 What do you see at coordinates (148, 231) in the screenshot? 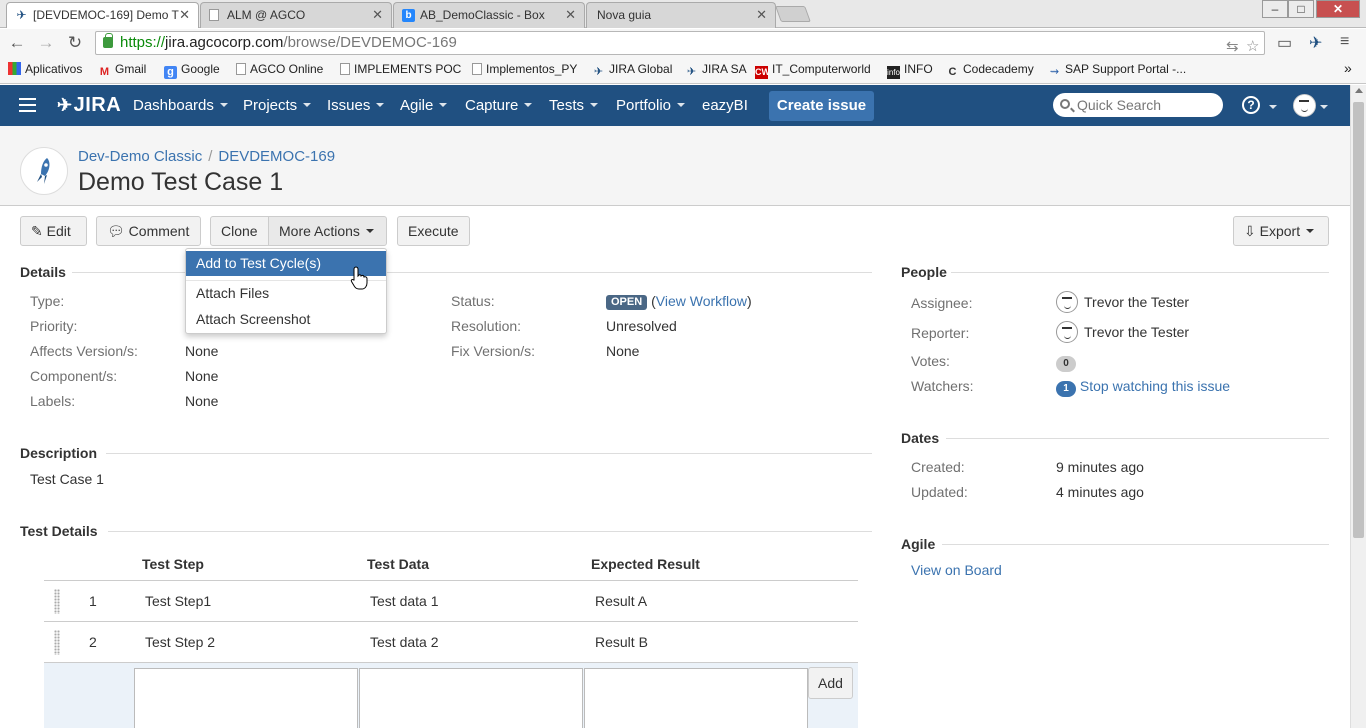
I see `comment-button: 💬︎ Comment` at bounding box center [148, 231].